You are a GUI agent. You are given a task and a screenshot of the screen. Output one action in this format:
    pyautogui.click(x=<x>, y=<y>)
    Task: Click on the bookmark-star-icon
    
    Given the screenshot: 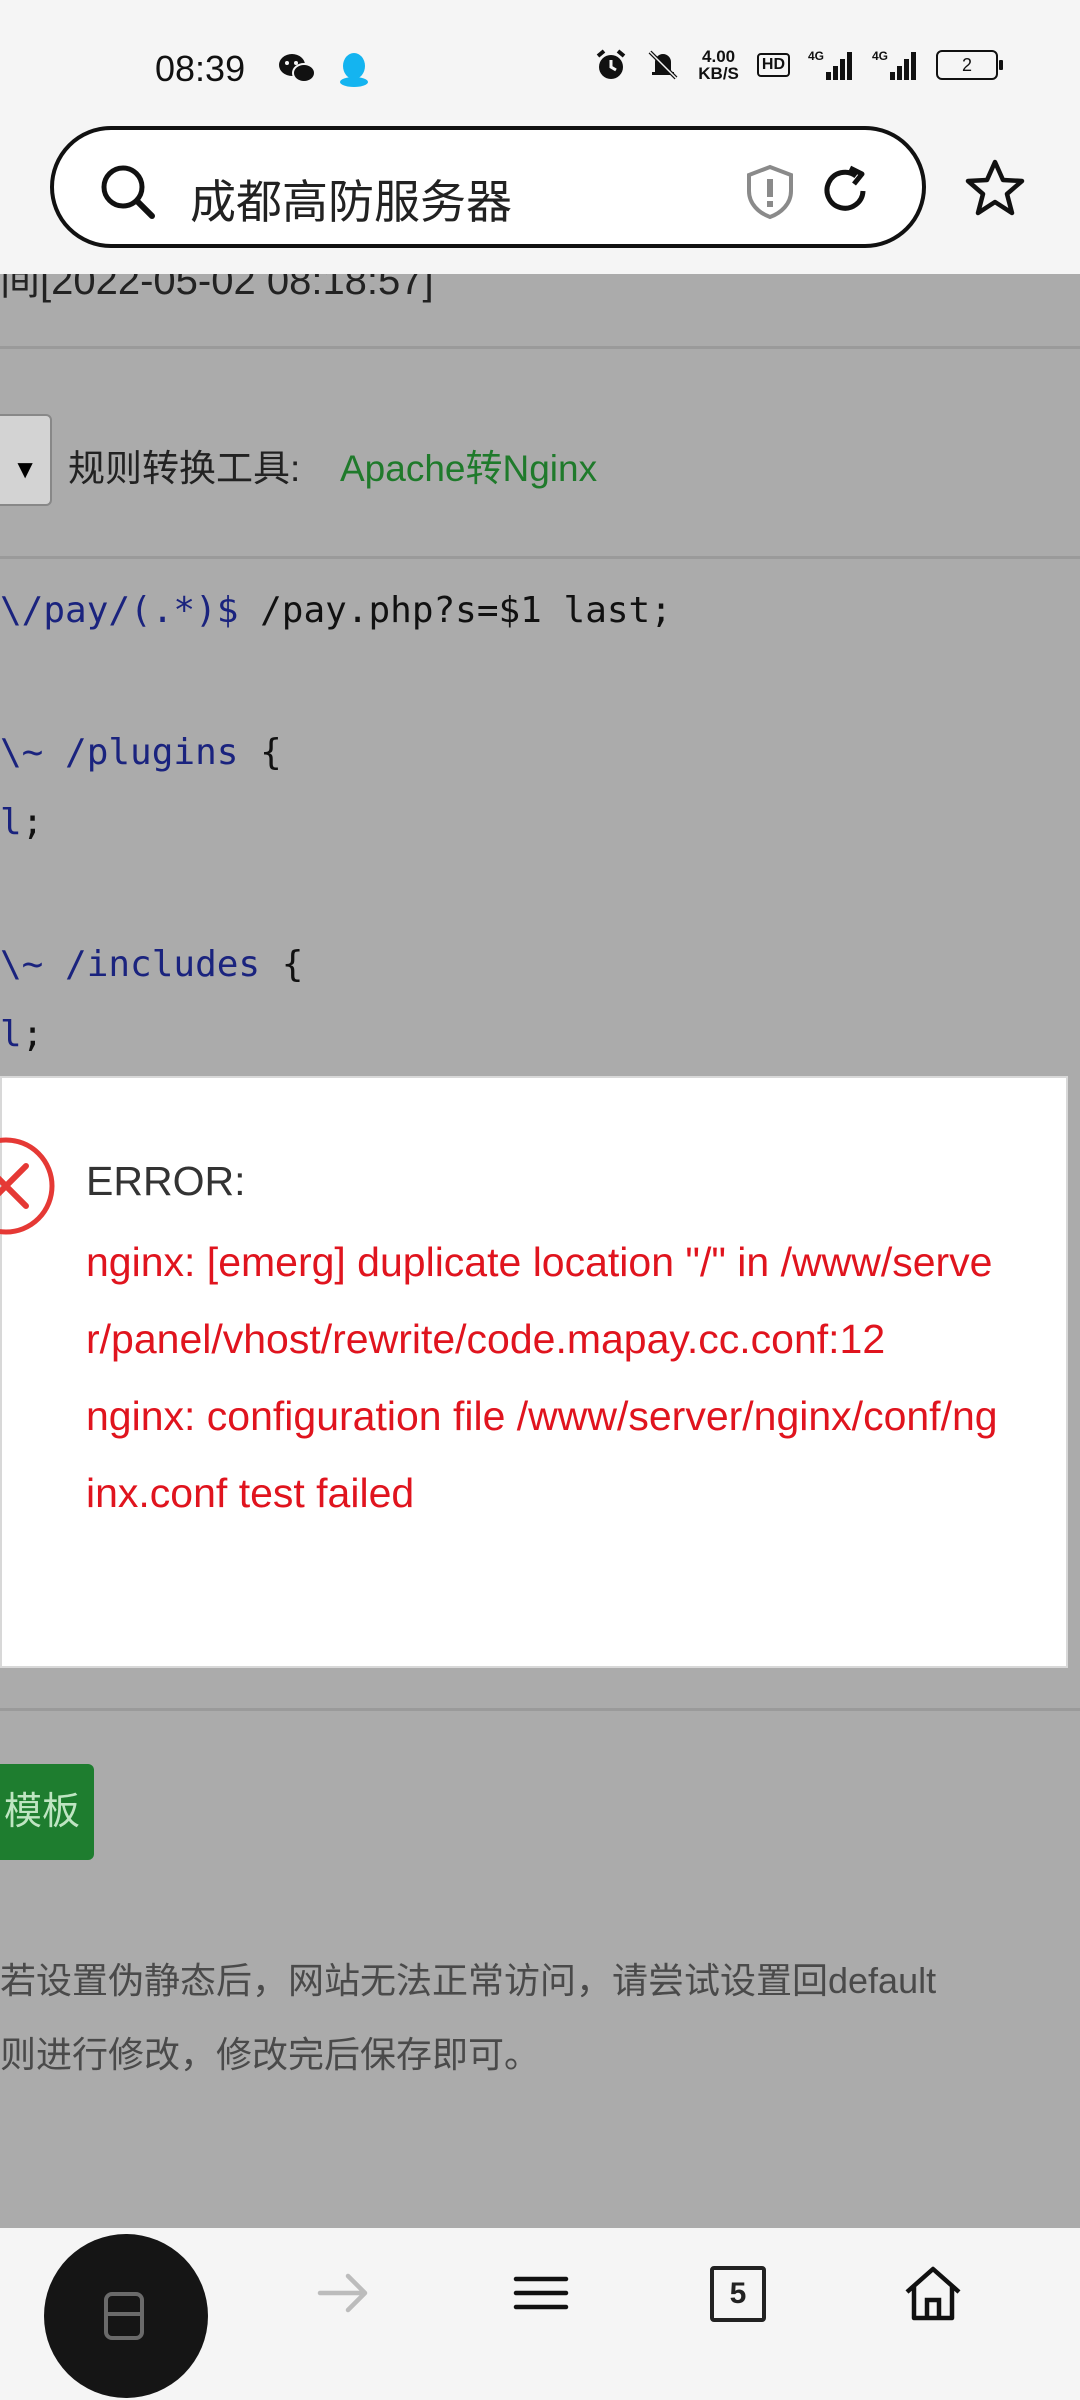 What is the action you would take?
    pyautogui.click(x=995, y=188)
    